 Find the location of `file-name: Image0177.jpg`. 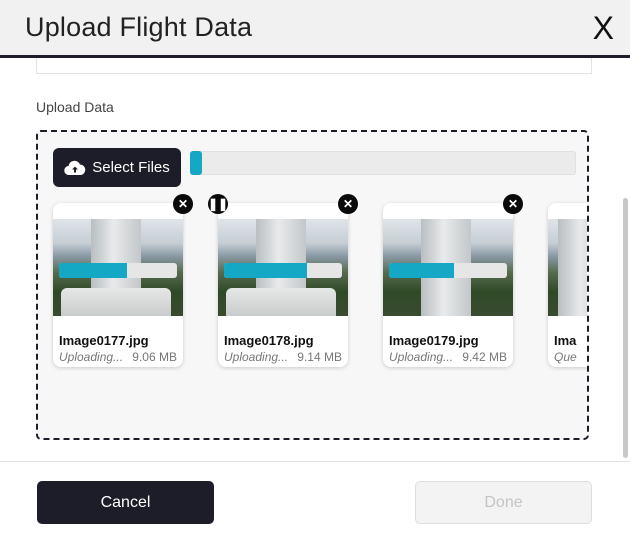

file-name: Image0177.jpg is located at coordinates (104, 340).